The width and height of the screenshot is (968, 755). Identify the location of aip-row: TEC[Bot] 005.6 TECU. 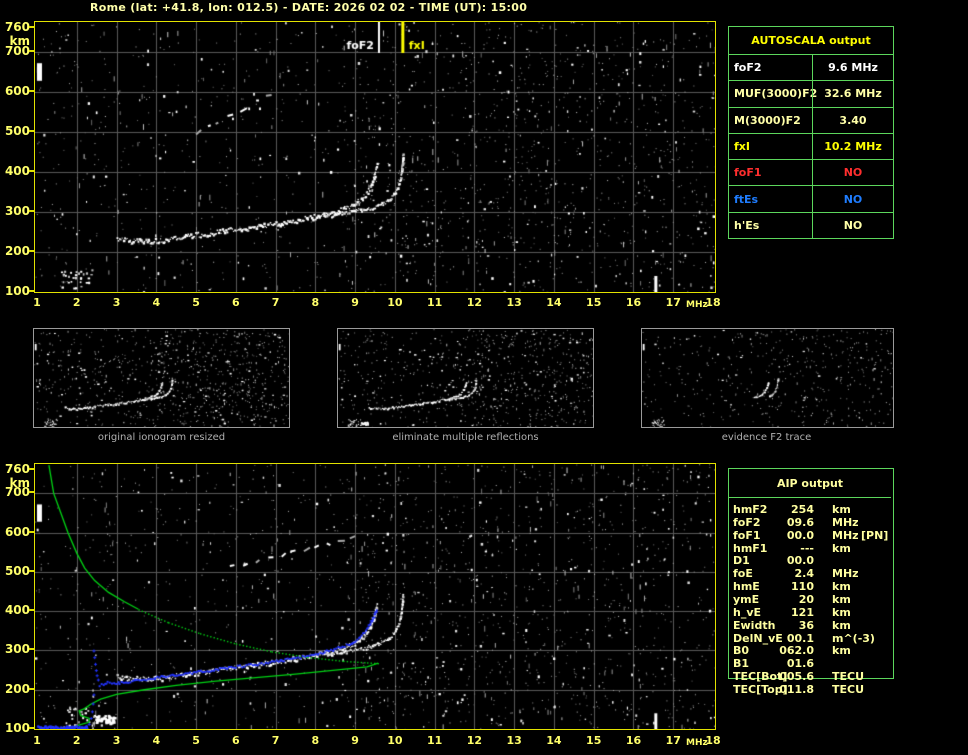
(813, 677).